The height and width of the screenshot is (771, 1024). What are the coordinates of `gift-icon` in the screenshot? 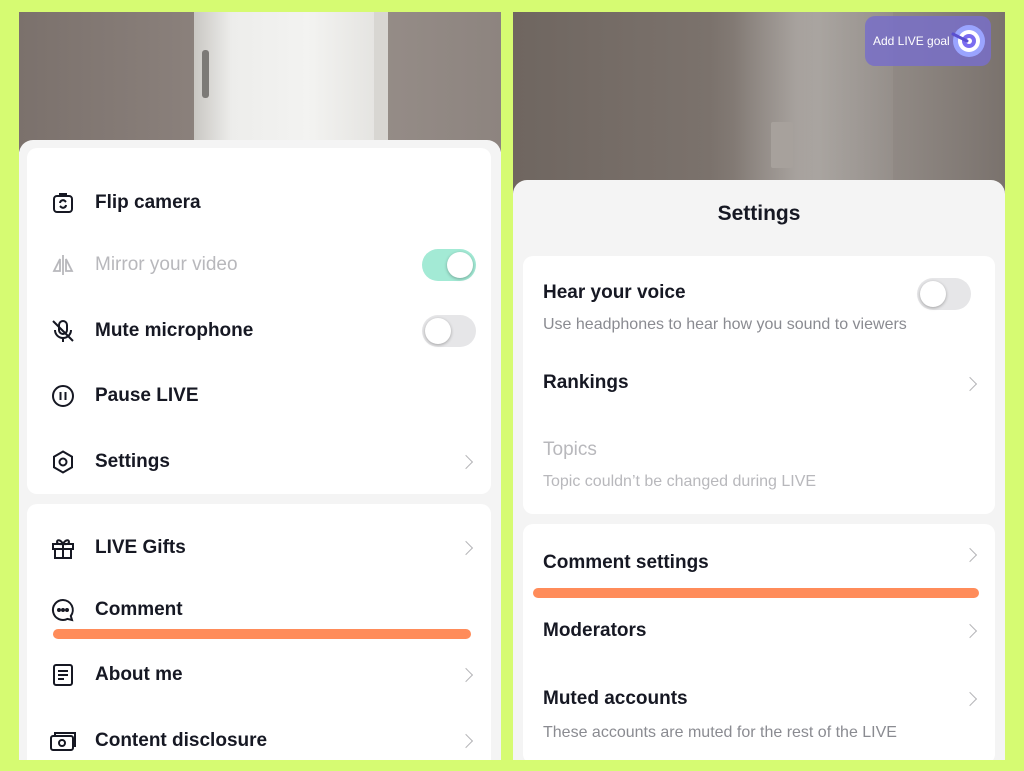 It's located at (63, 548).